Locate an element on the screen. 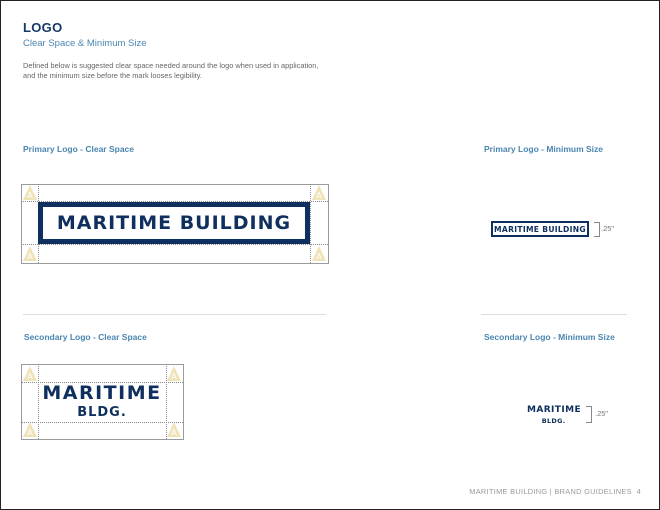 The image size is (660, 510). secondary-logo-small: MARITIME BLDG. is located at coordinates (554, 415).